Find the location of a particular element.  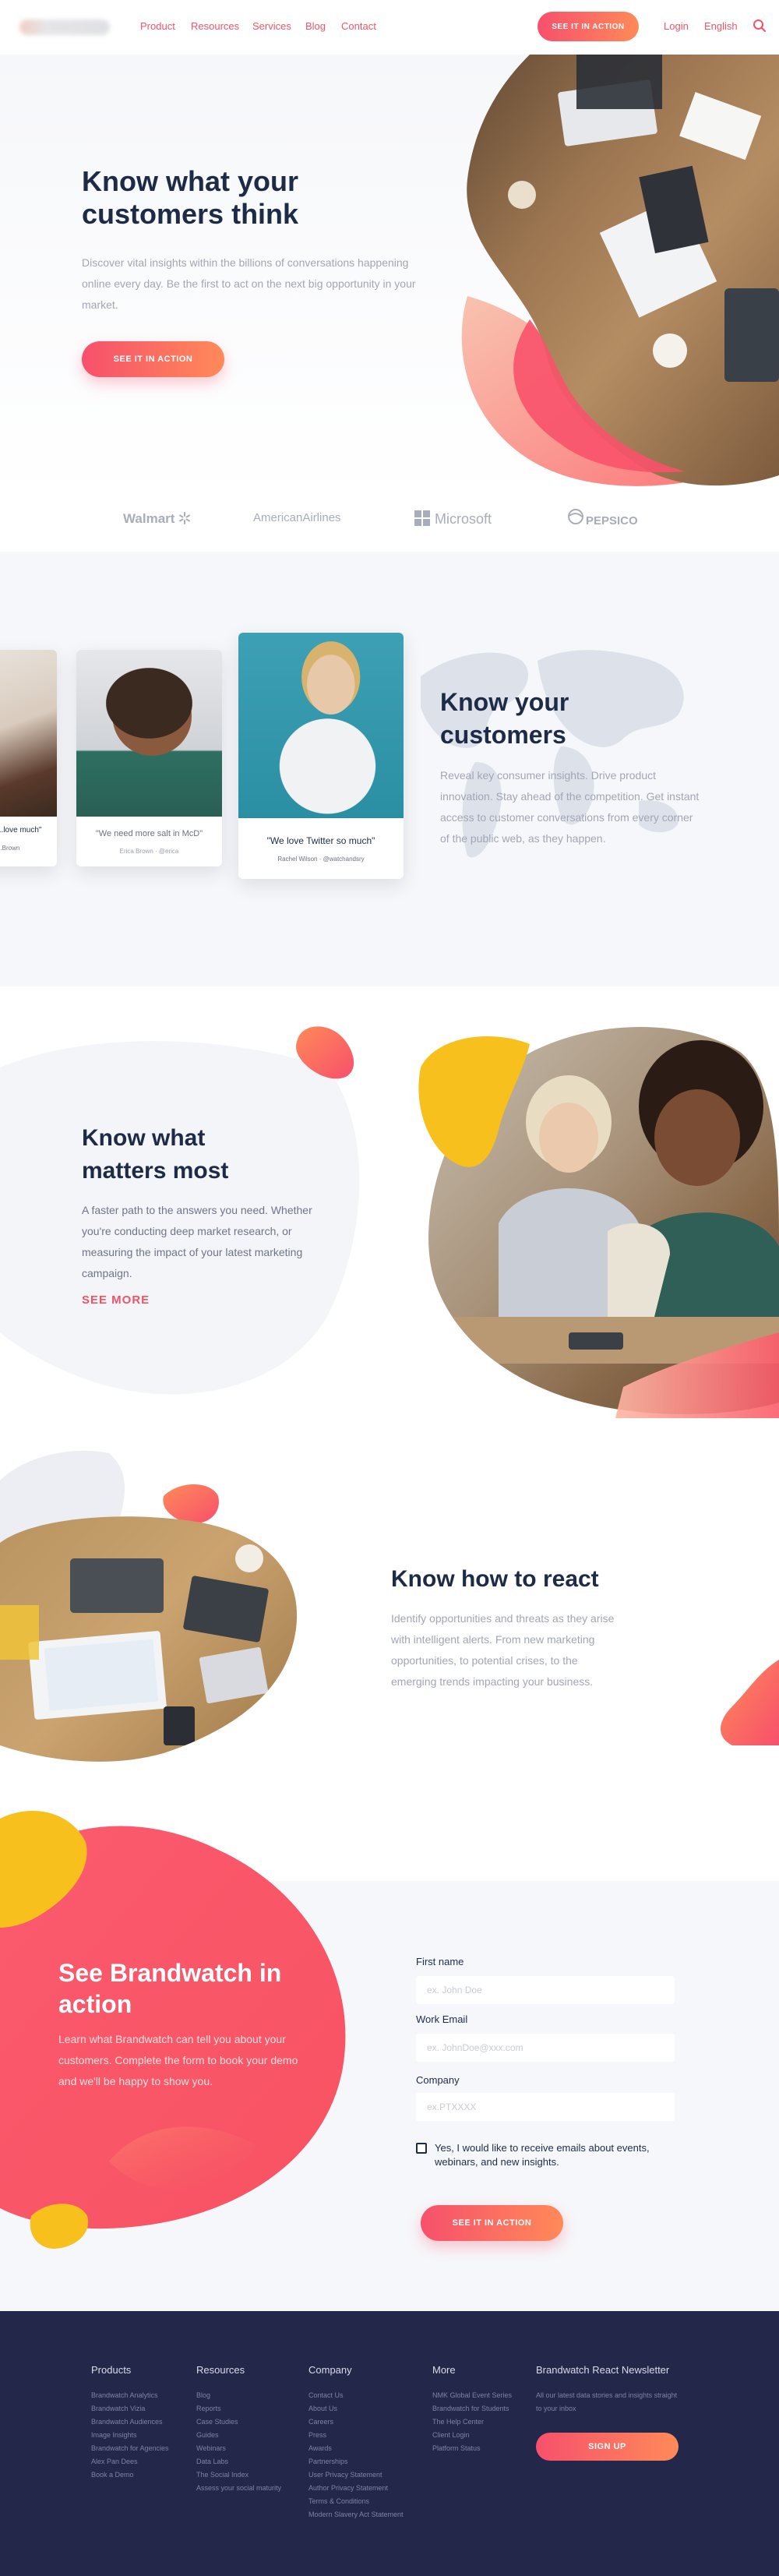

footer-link: The Social Index is located at coordinates (238, 2475).